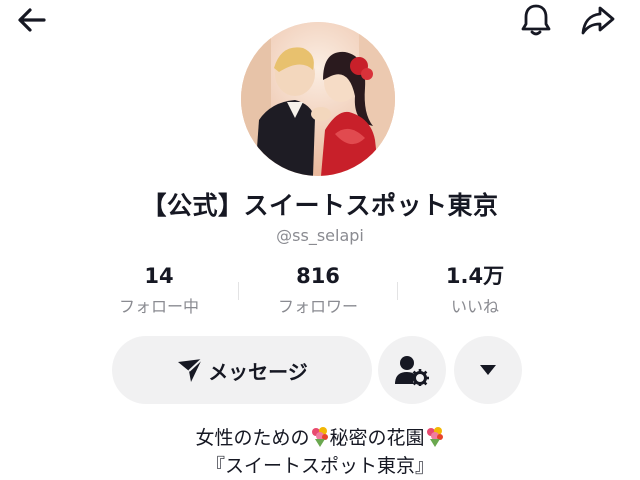 The image size is (640, 480). I want to click on bio-line-1: 女性のための 秘密の花園, so click(320, 438).